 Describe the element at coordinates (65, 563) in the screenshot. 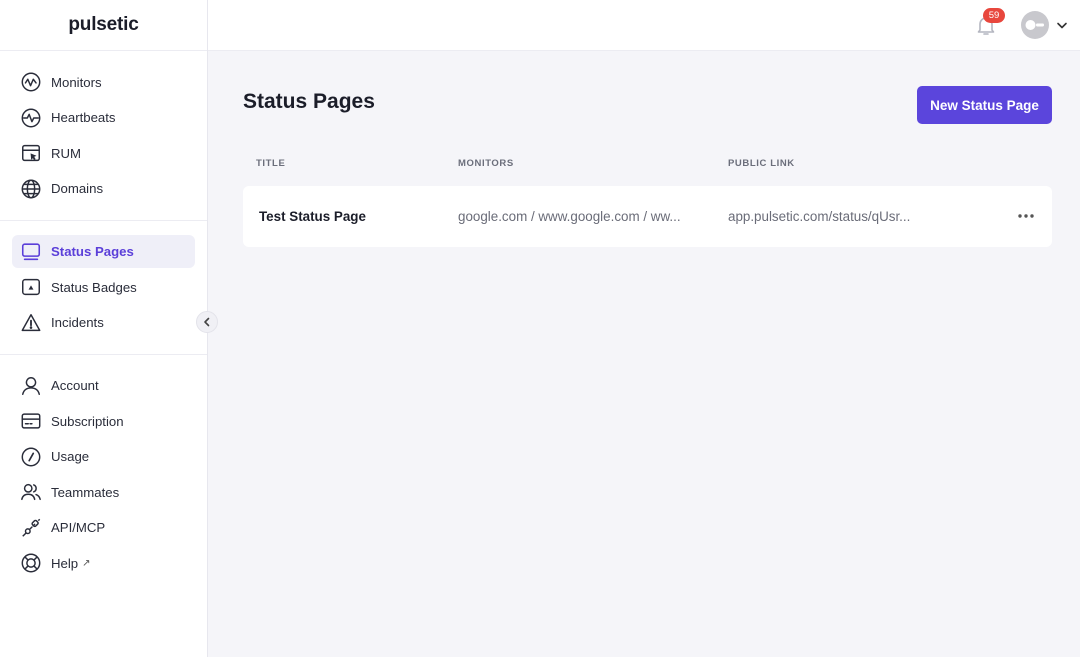

I see `sidebar-item-label: Help` at that location.